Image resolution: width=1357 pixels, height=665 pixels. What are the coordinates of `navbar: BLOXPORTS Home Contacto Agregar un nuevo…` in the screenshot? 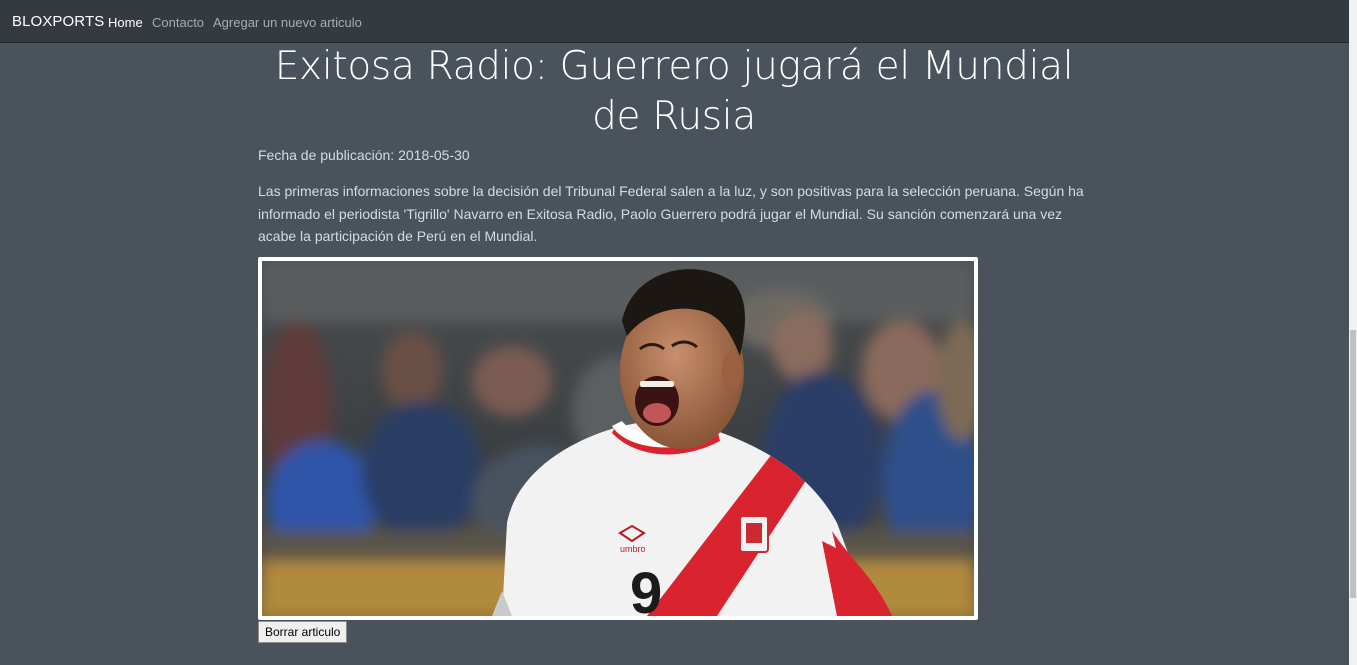 It's located at (674, 21).